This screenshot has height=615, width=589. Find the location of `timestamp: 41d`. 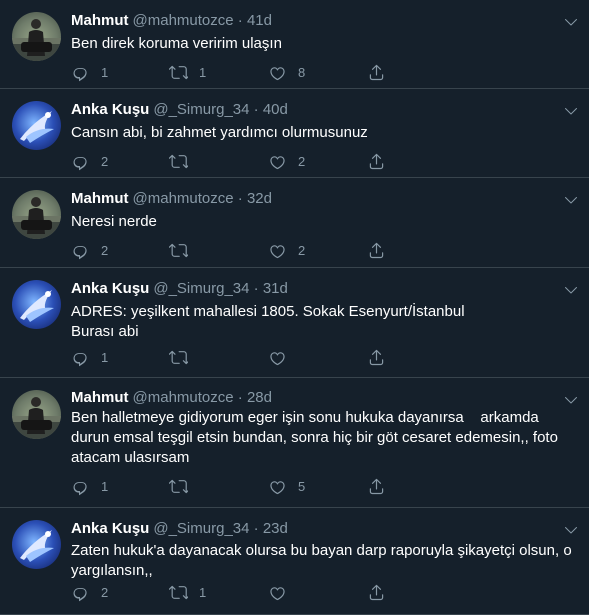

timestamp: 41d is located at coordinates (259, 20).